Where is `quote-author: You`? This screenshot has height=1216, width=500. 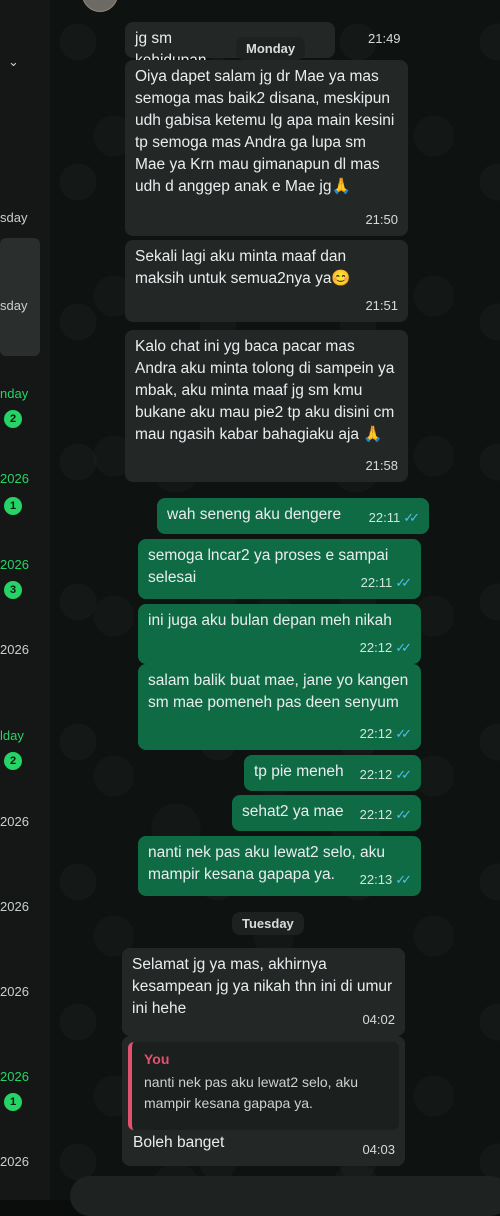
quote-author: You is located at coordinates (157, 1059).